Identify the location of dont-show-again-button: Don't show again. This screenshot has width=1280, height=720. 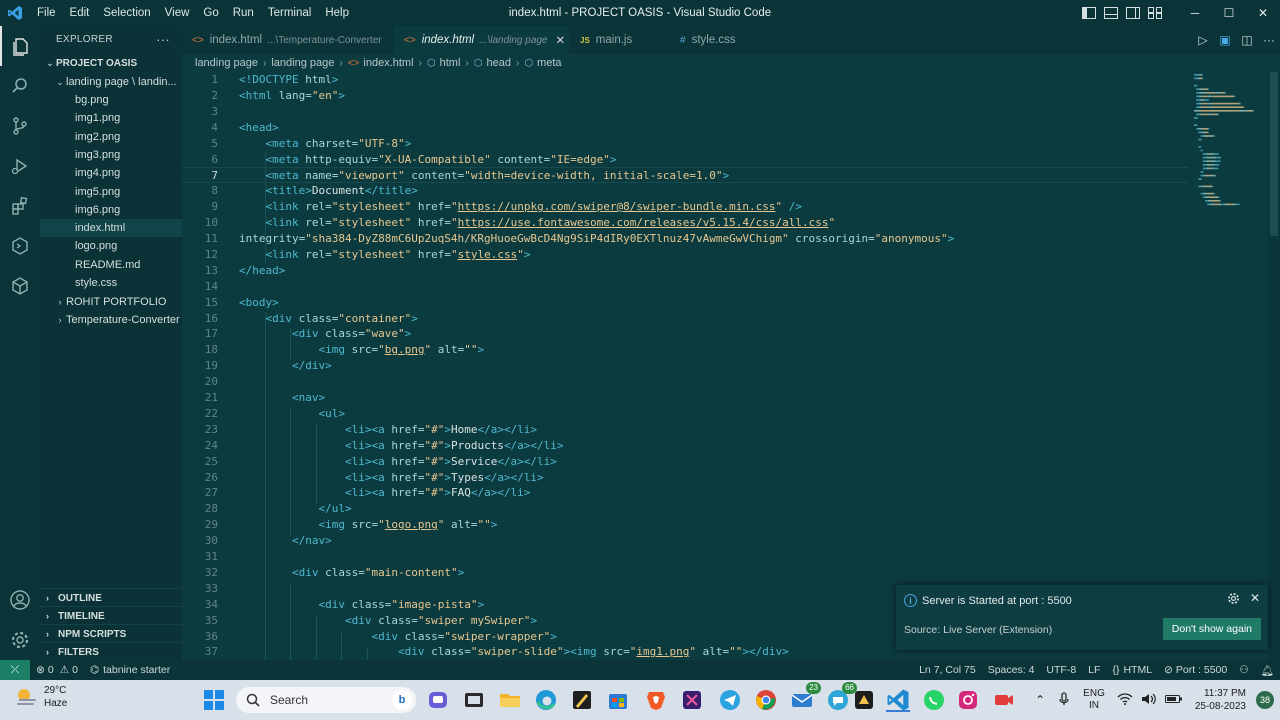
(1211, 629).